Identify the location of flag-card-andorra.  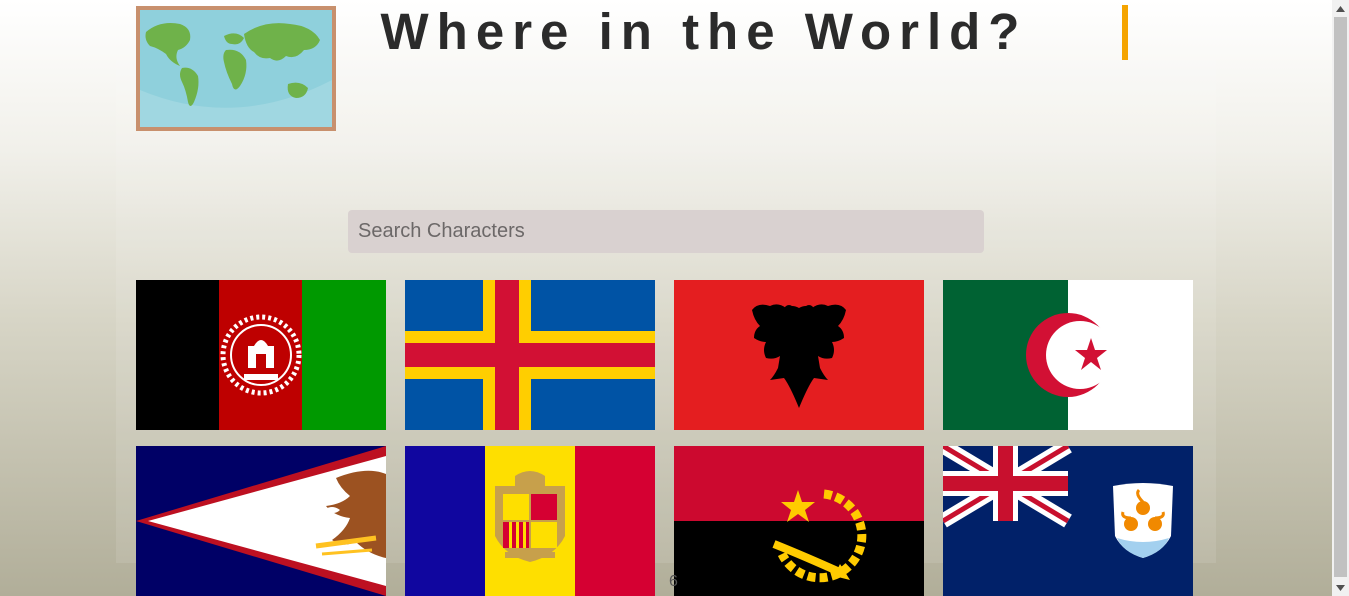
(530, 521).